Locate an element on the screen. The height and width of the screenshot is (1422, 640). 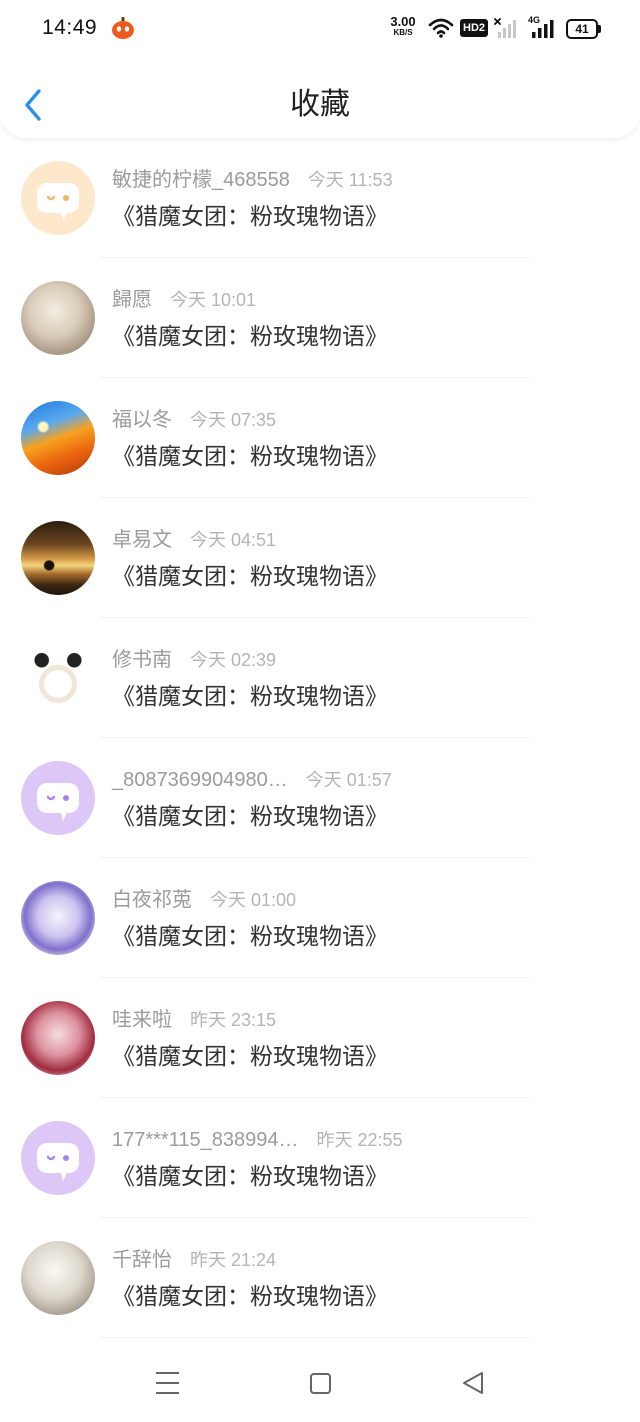
menu-icon is located at coordinates (167, 1383).